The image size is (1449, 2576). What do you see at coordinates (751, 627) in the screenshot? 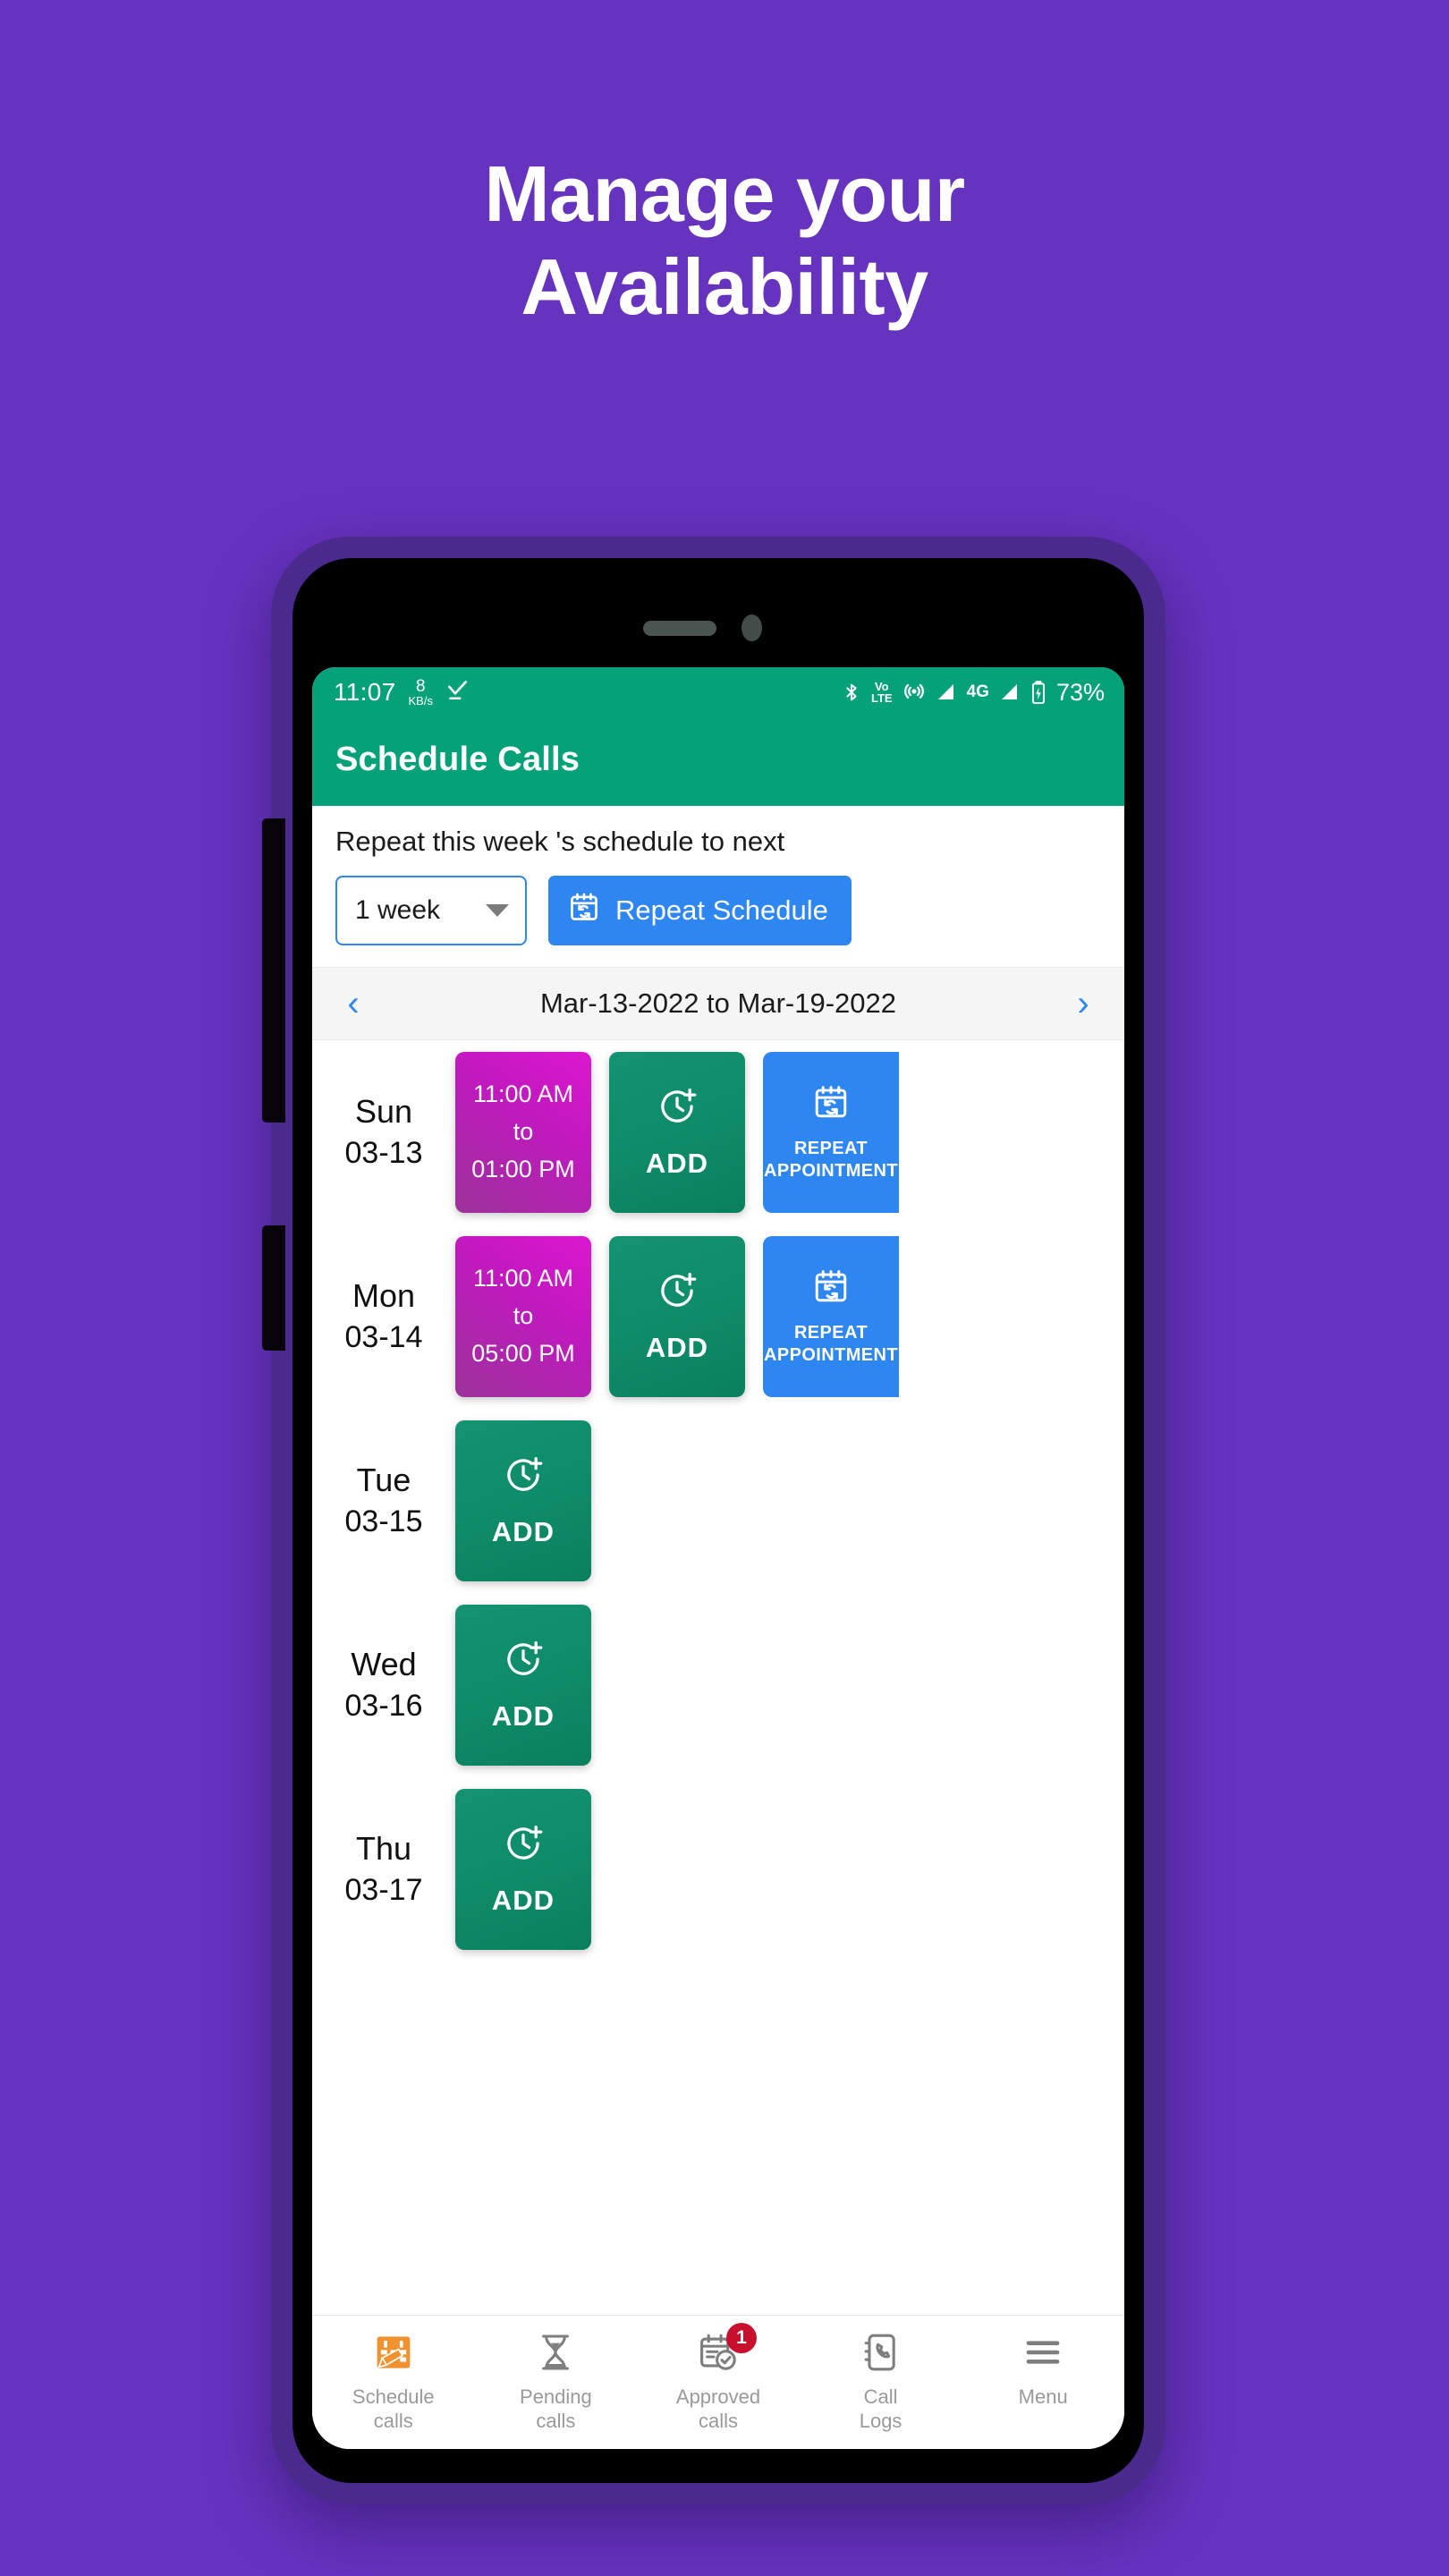
I see `front-camera` at bounding box center [751, 627].